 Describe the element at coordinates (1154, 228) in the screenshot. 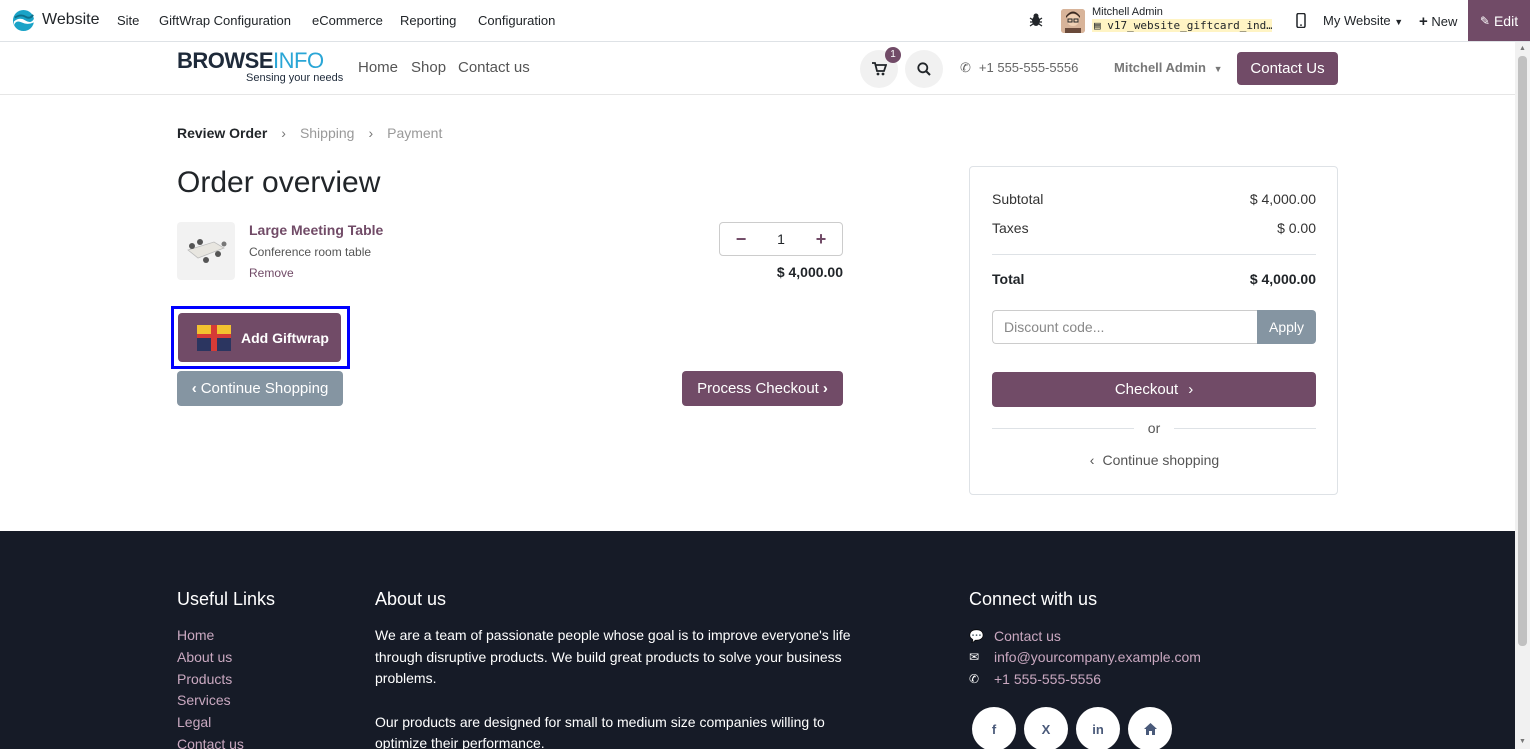

I see `taxes-row: Taxes $ 0.00` at that location.